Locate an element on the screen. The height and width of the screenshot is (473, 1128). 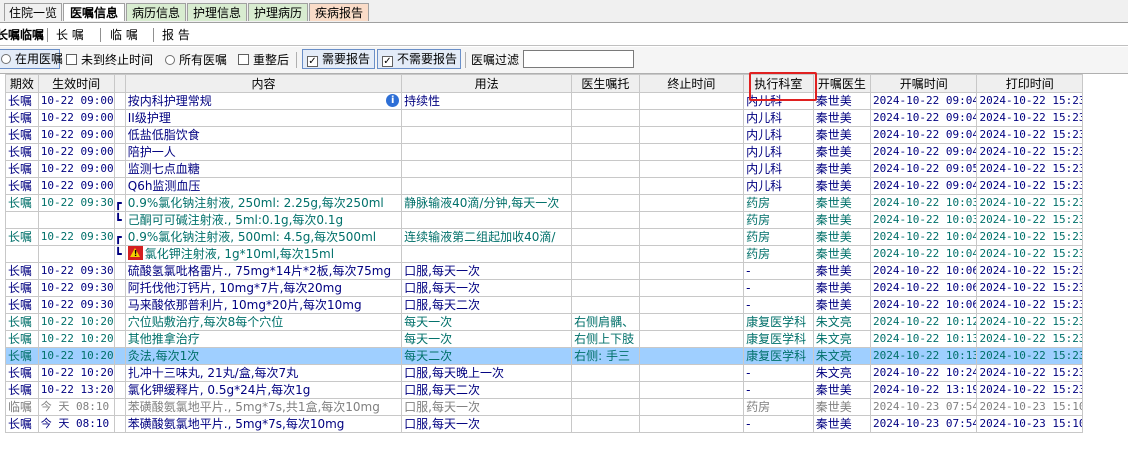
radio-icon is located at coordinates (6, 59).